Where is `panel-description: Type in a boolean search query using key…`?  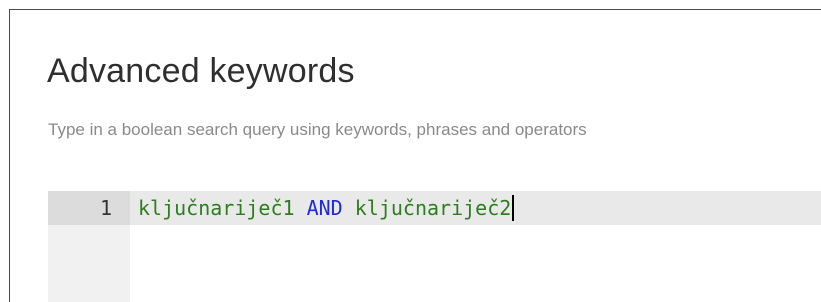 panel-description: Type in a boolean search query using key… is located at coordinates (317, 129).